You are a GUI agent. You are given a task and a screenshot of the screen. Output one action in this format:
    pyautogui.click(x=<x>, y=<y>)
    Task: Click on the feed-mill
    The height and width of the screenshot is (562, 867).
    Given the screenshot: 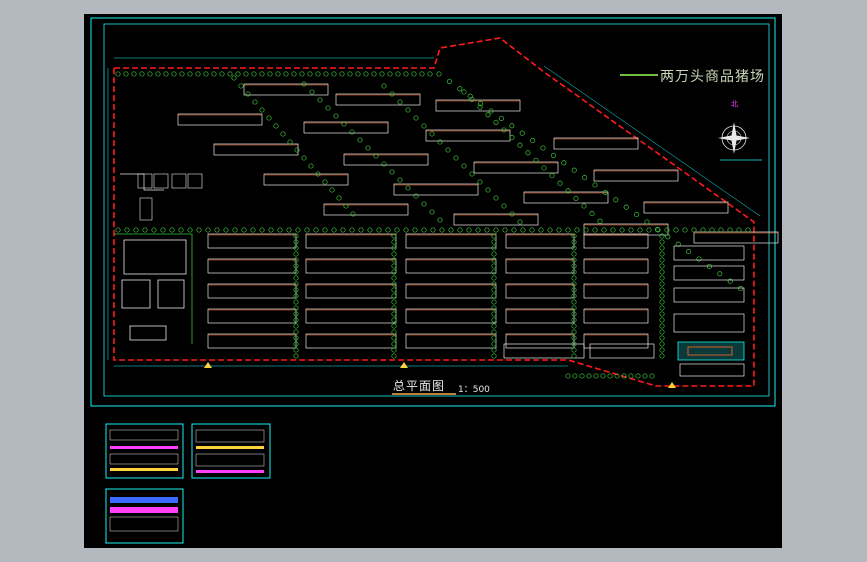 What is the action you would take?
    pyautogui.click(x=155, y=257)
    